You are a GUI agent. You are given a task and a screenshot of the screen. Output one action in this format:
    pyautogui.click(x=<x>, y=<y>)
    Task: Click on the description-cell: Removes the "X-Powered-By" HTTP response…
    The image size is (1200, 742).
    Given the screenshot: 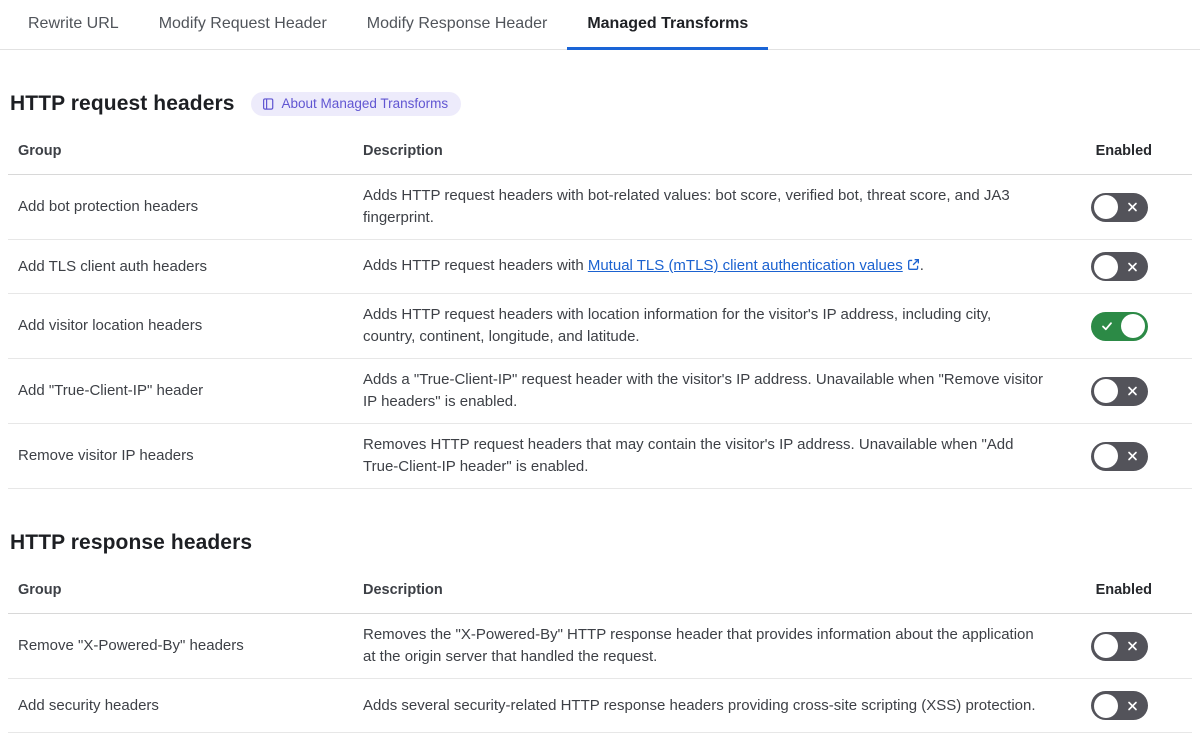 What is the action you would take?
    pyautogui.click(x=698, y=645)
    